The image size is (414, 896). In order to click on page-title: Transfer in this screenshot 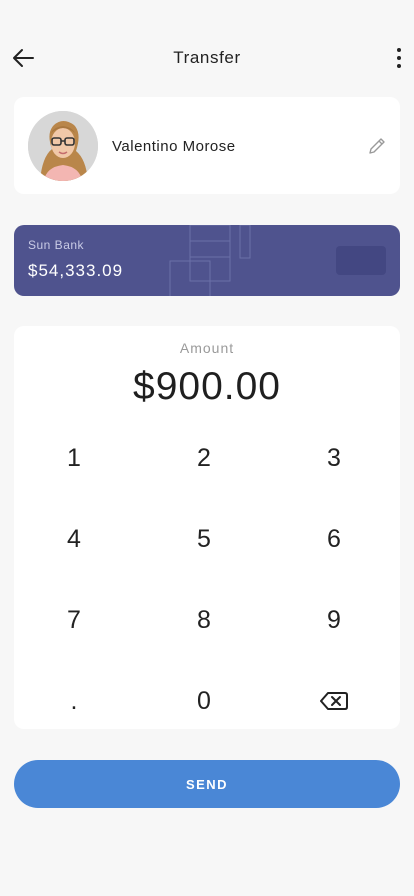, I will do `click(207, 57)`.